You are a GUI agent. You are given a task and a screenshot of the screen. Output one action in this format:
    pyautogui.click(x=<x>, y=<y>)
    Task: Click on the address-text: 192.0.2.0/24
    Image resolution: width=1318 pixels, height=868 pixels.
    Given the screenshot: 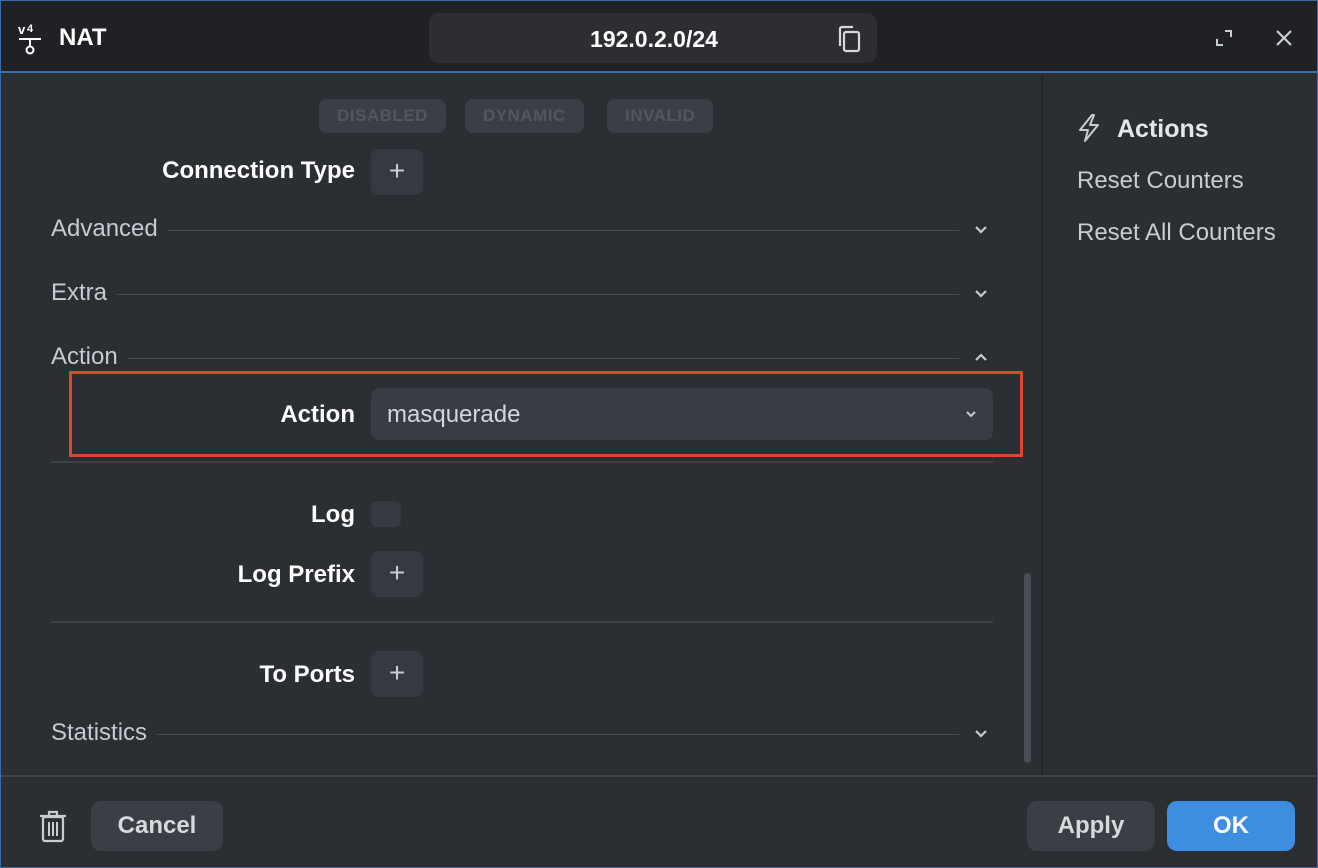 What is the action you would take?
    pyautogui.click(x=654, y=39)
    